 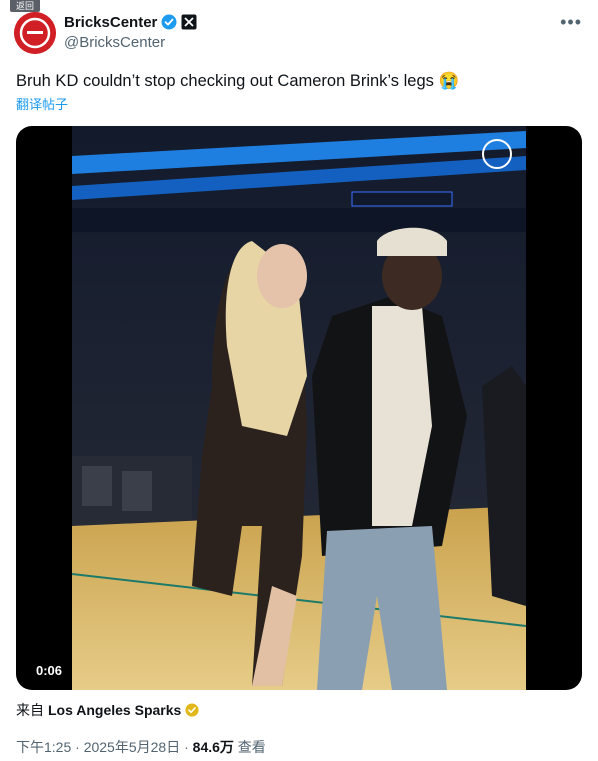 I want to click on view-count: 84.6万, so click(x=213, y=747).